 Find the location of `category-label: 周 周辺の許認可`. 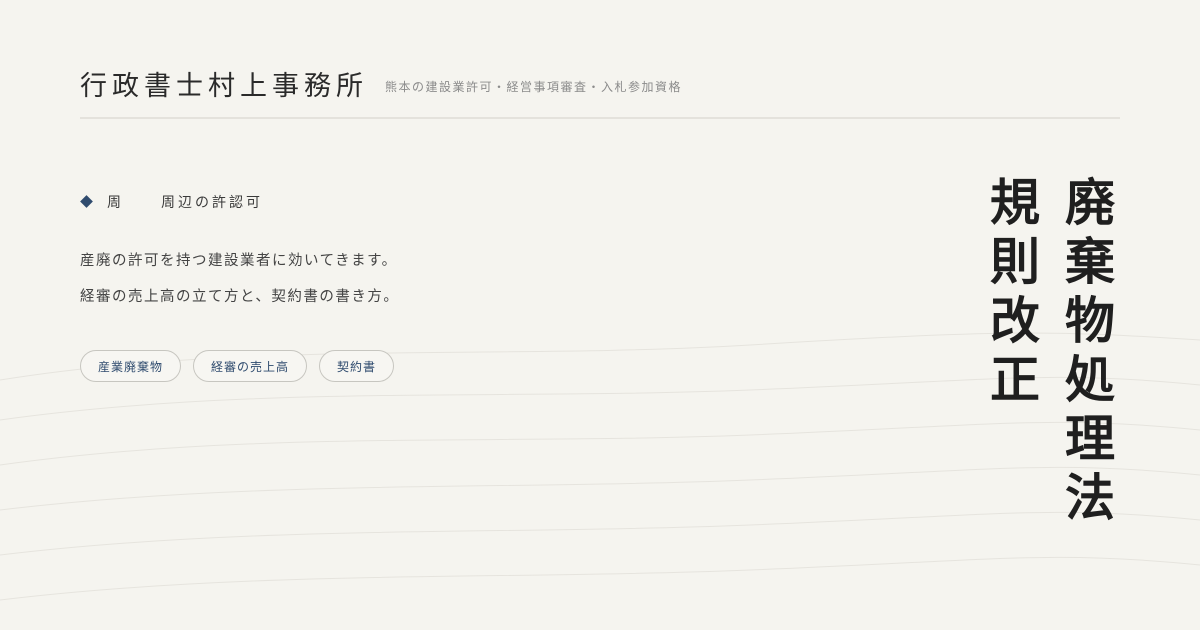

category-label: 周 周辺の許認可 is located at coordinates (171, 202).